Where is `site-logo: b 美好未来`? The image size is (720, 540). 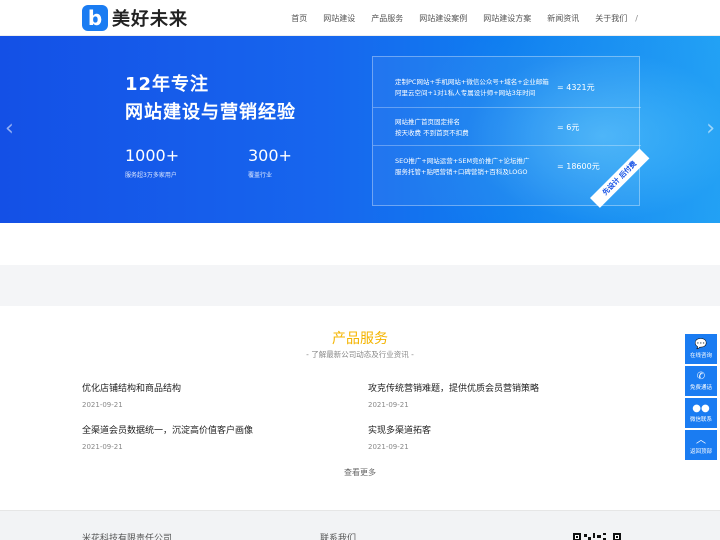
site-logo: b 美好未来 is located at coordinates (135, 18).